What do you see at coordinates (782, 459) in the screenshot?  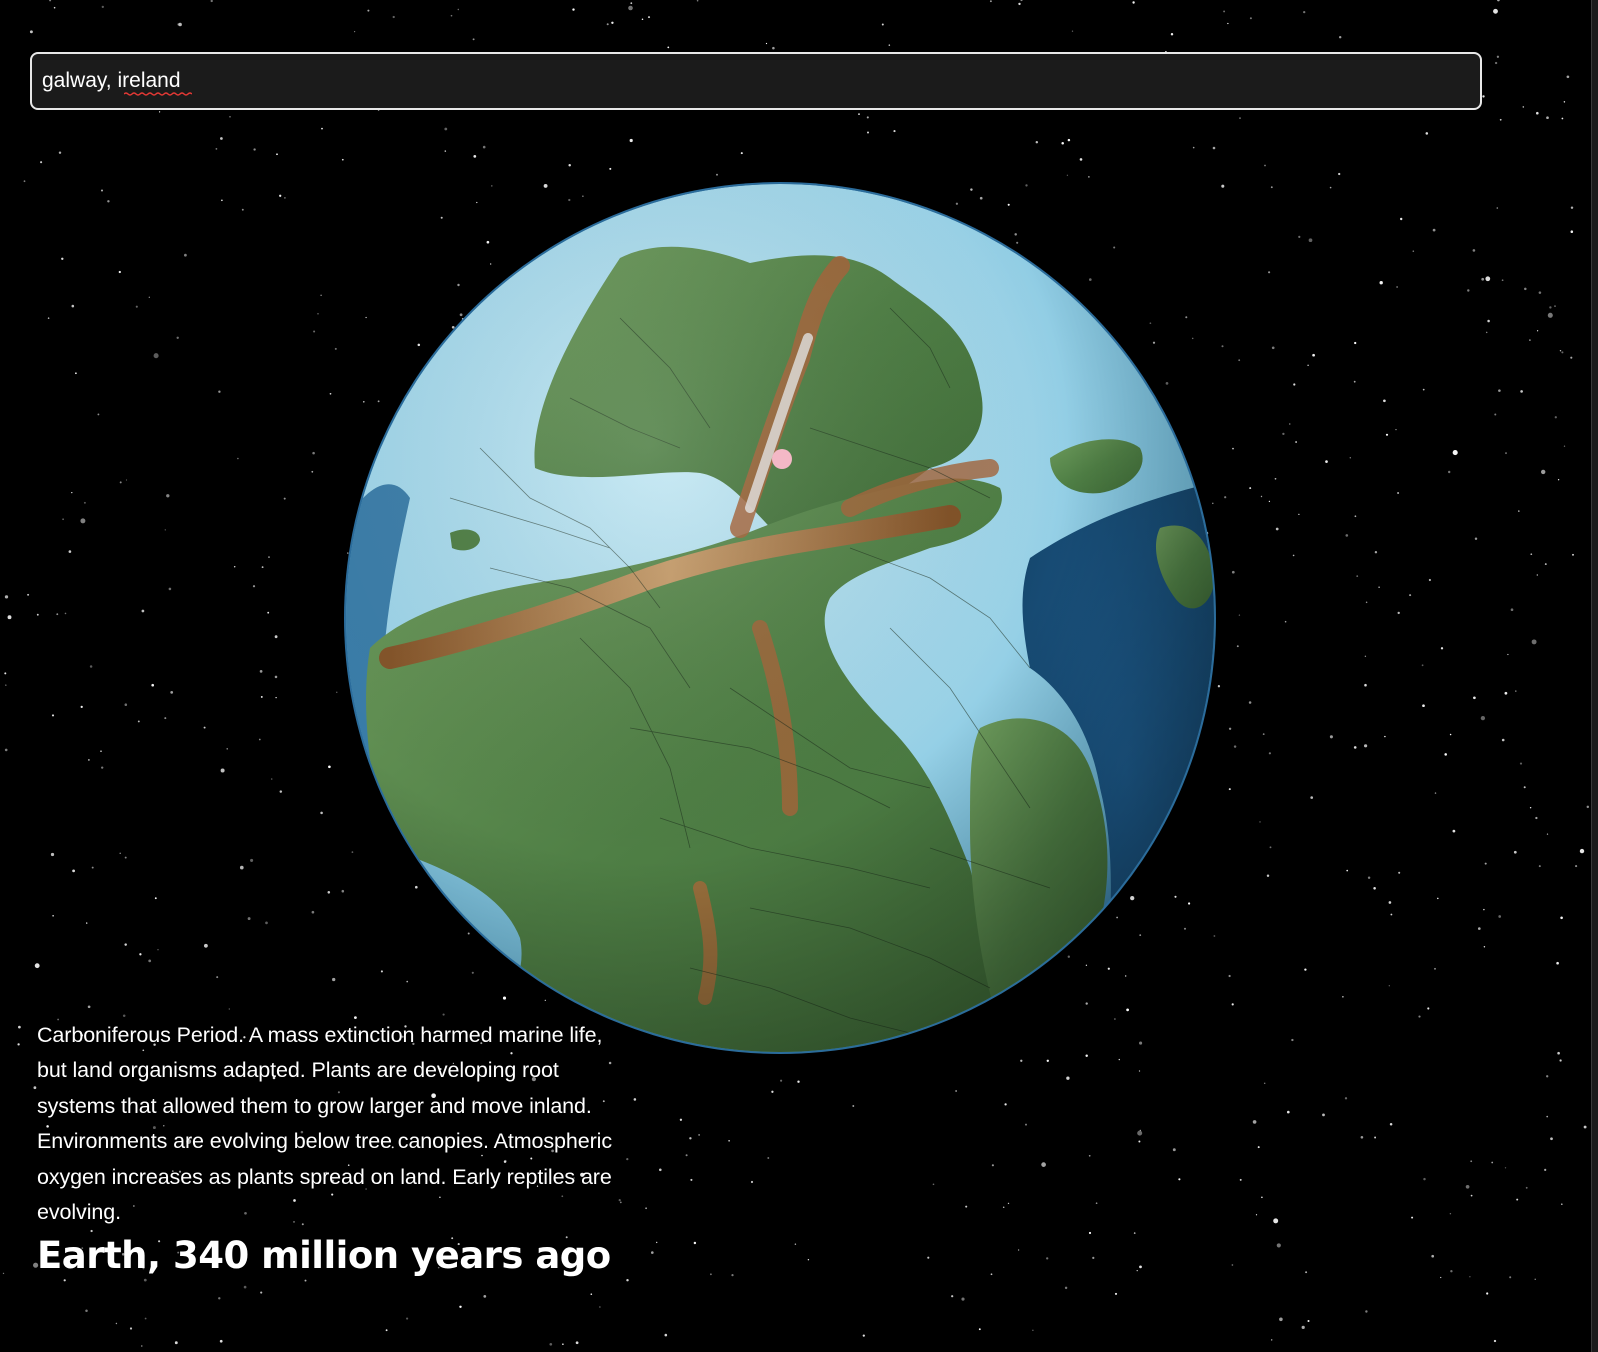 I see `location-marker` at bounding box center [782, 459].